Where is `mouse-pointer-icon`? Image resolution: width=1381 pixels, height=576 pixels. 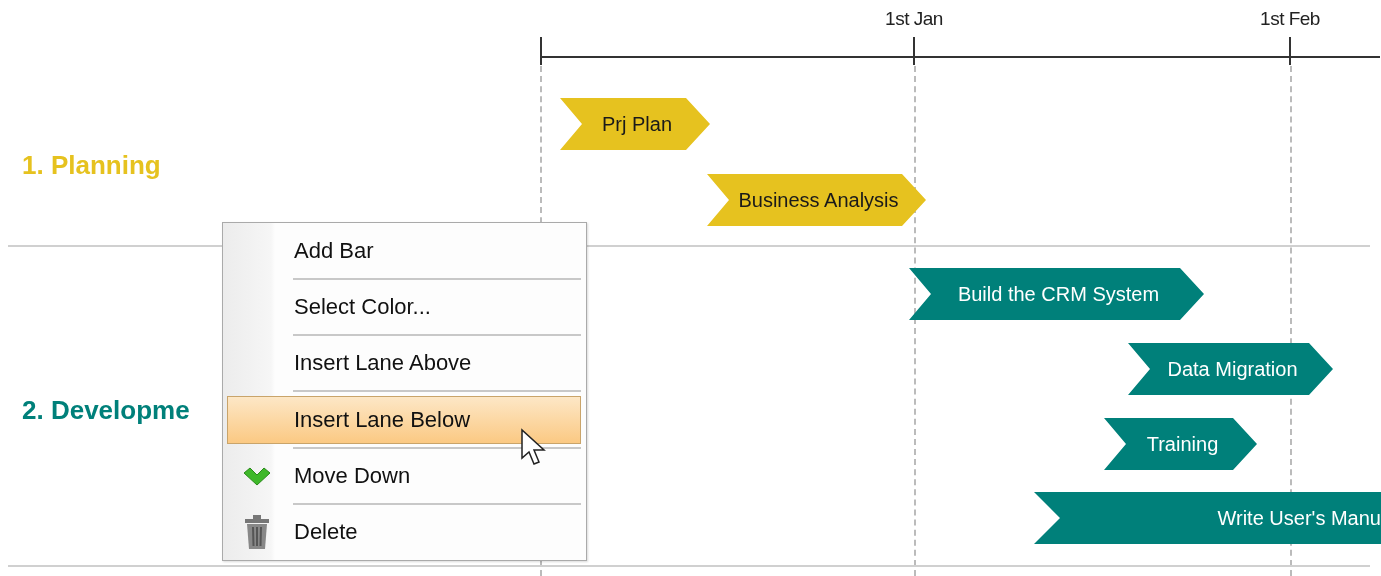
mouse-pointer-icon is located at coordinates (534, 448).